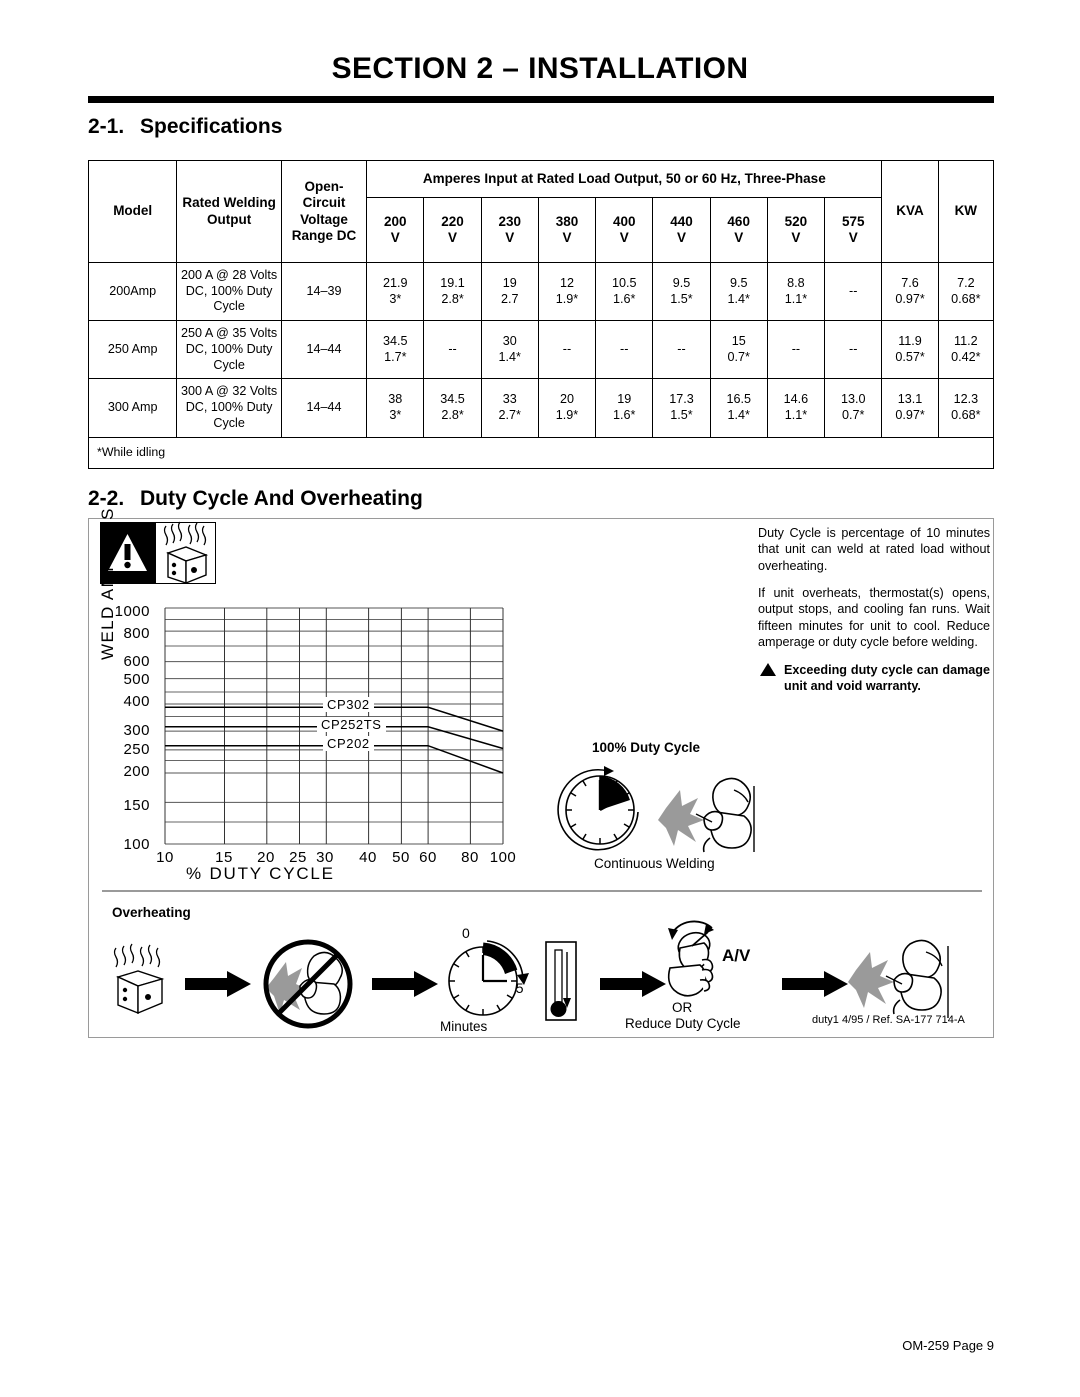 The width and height of the screenshot is (1080, 1397). I want to click on cell-rated-output: 200 A @ 28 Volts DC, 100% Duty Cycle, so click(229, 291).